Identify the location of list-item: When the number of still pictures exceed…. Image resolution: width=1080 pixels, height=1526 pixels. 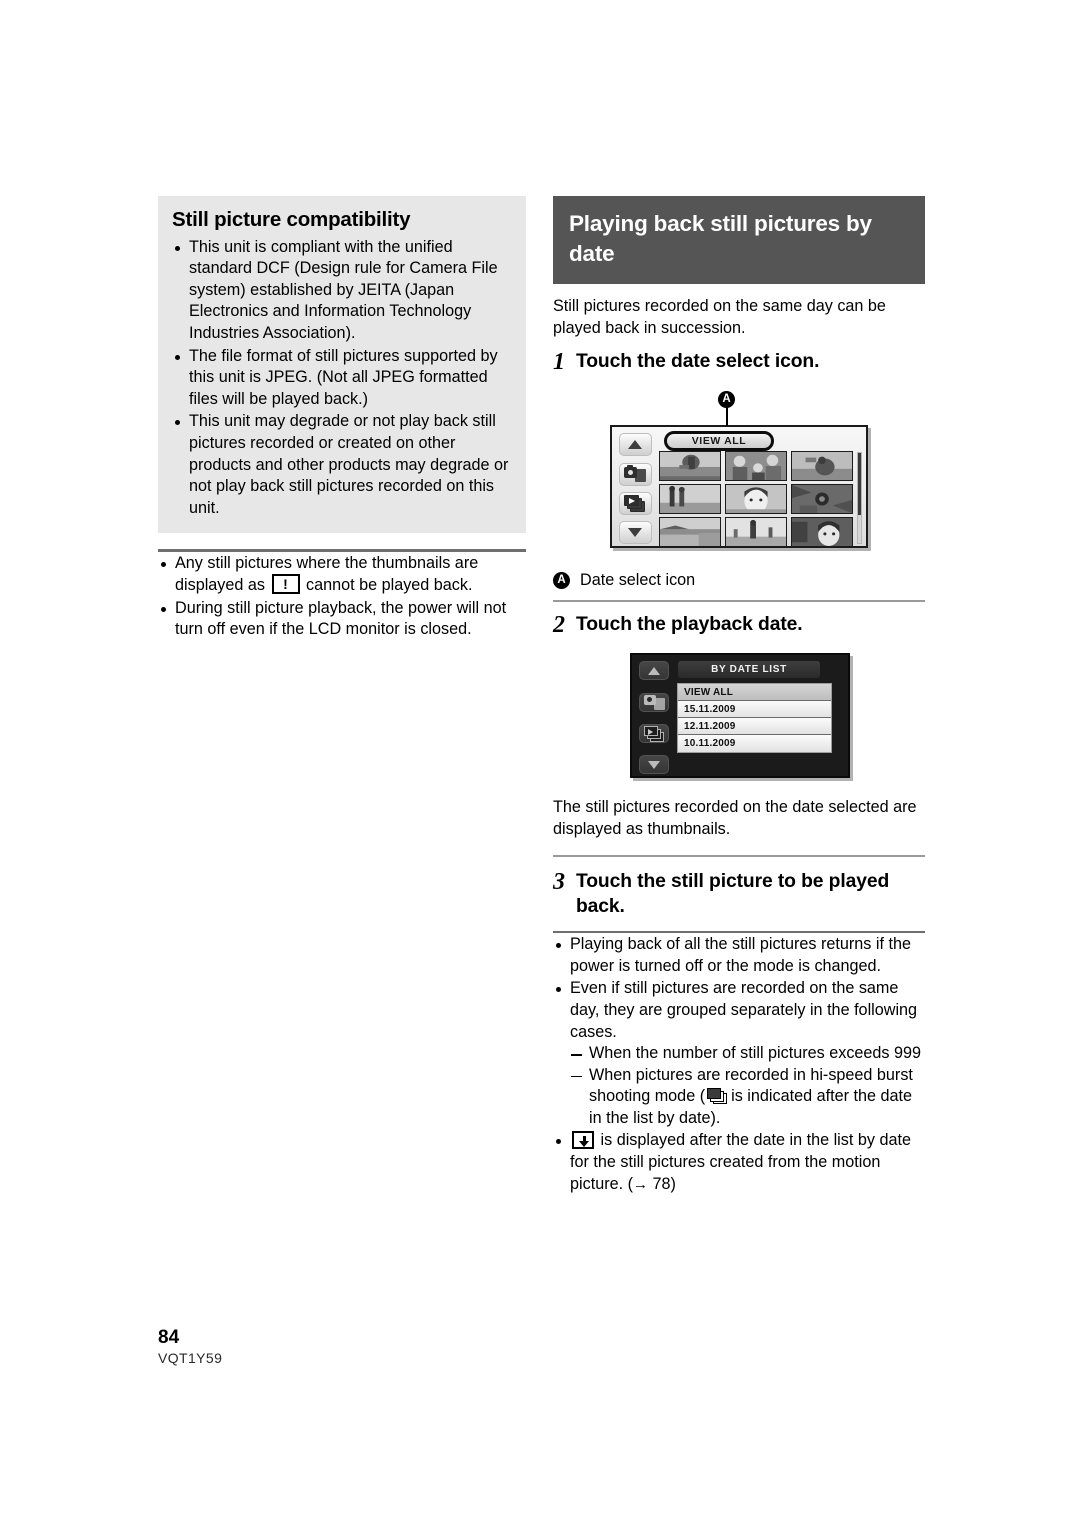
(747, 1054).